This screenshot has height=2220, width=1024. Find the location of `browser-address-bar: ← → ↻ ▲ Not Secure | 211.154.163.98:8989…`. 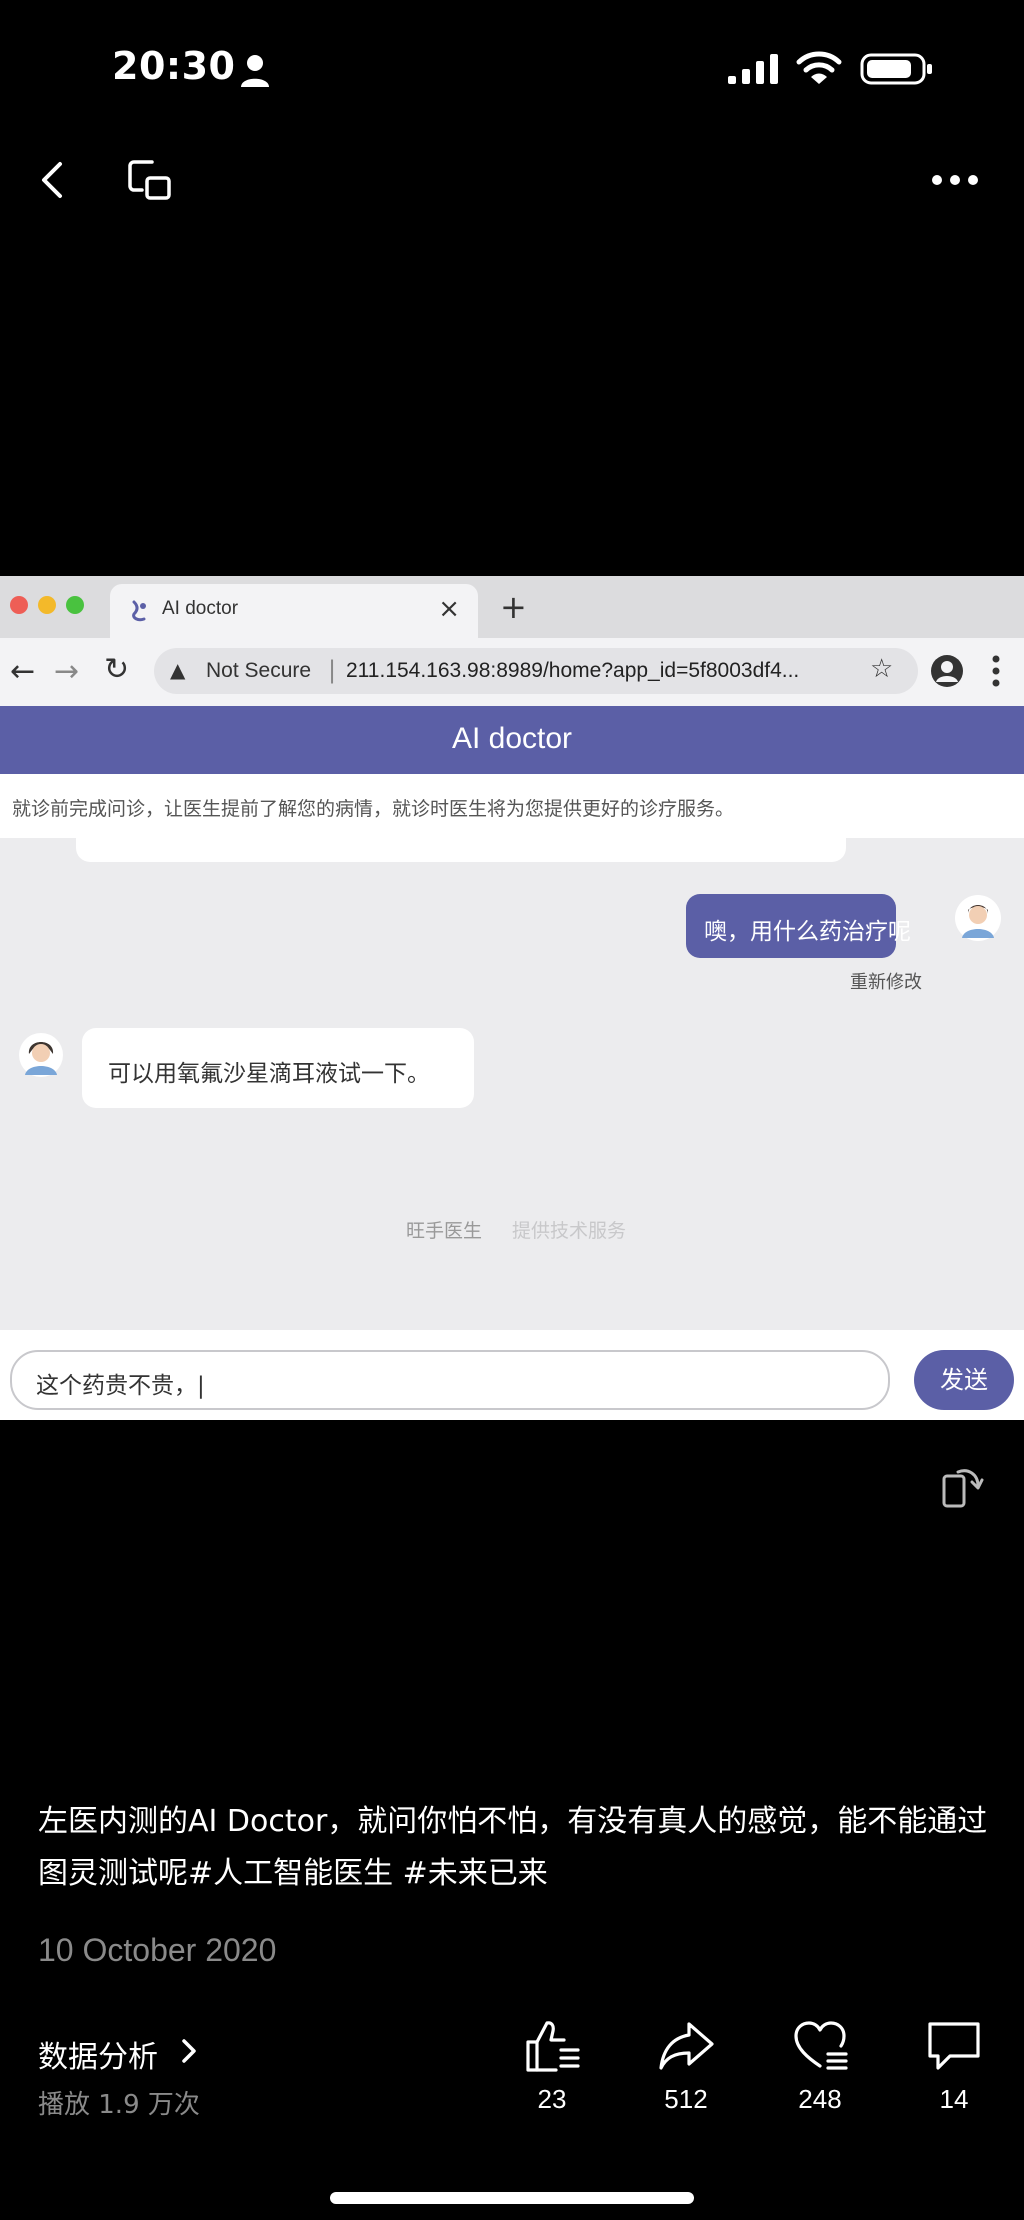

browser-address-bar: ← → ↻ ▲ Not Secure | 211.154.163.98:8989… is located at coordinates (512, 672).